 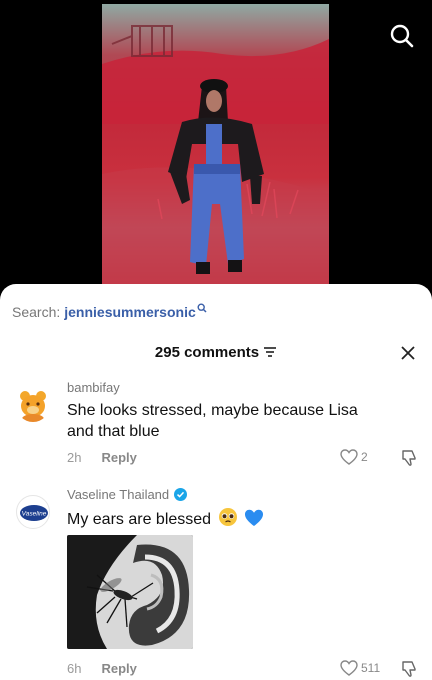 I want to click on comment-time: 2h, so click(x=74, y=457).